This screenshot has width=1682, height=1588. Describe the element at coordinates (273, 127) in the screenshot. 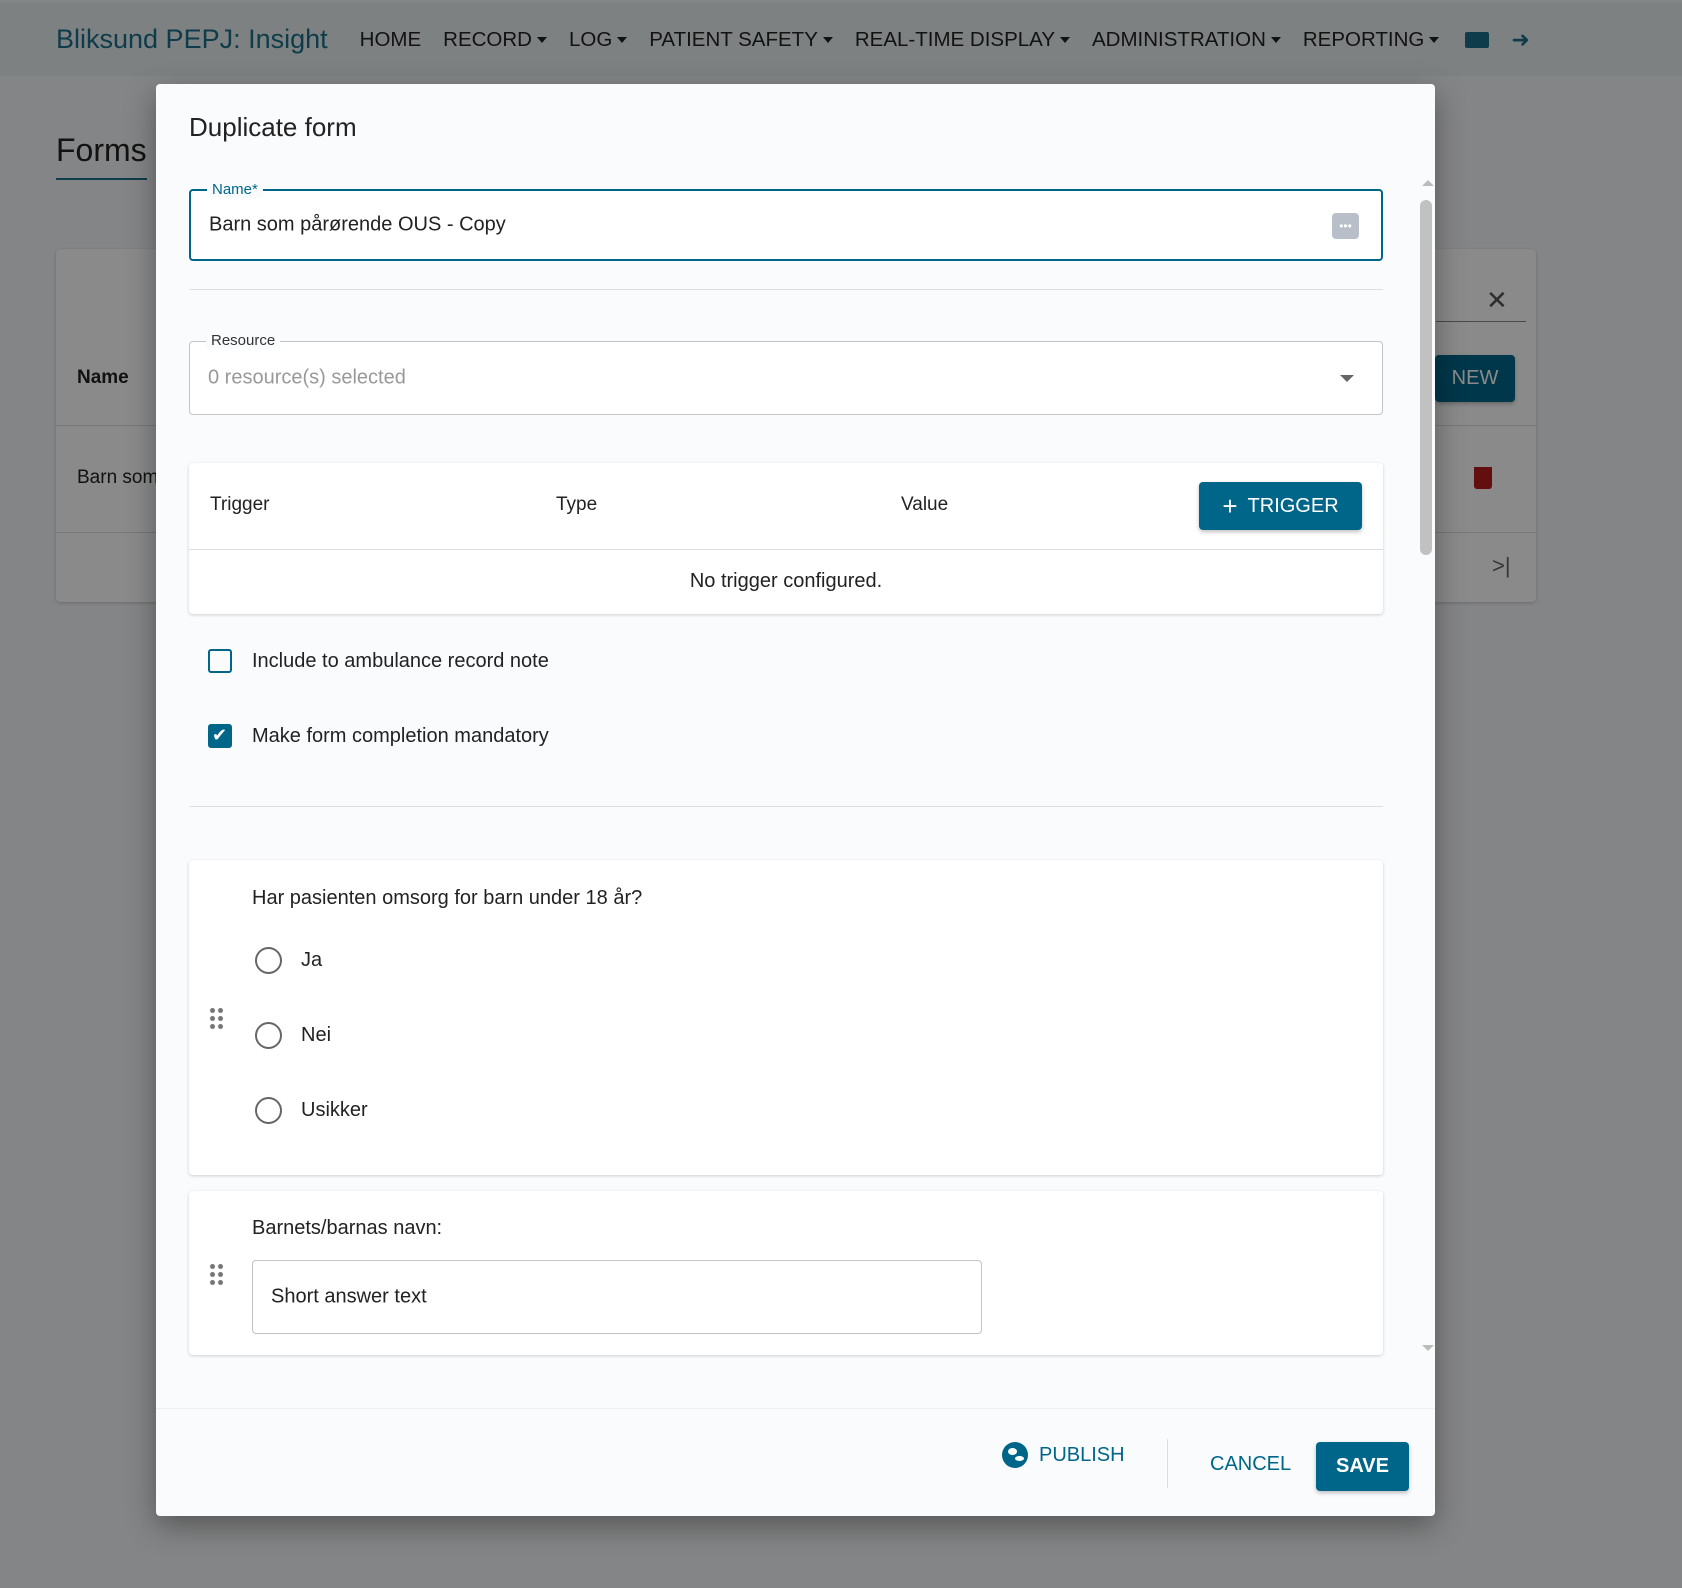

I see `dialog-title: Duplicate form` at that location.